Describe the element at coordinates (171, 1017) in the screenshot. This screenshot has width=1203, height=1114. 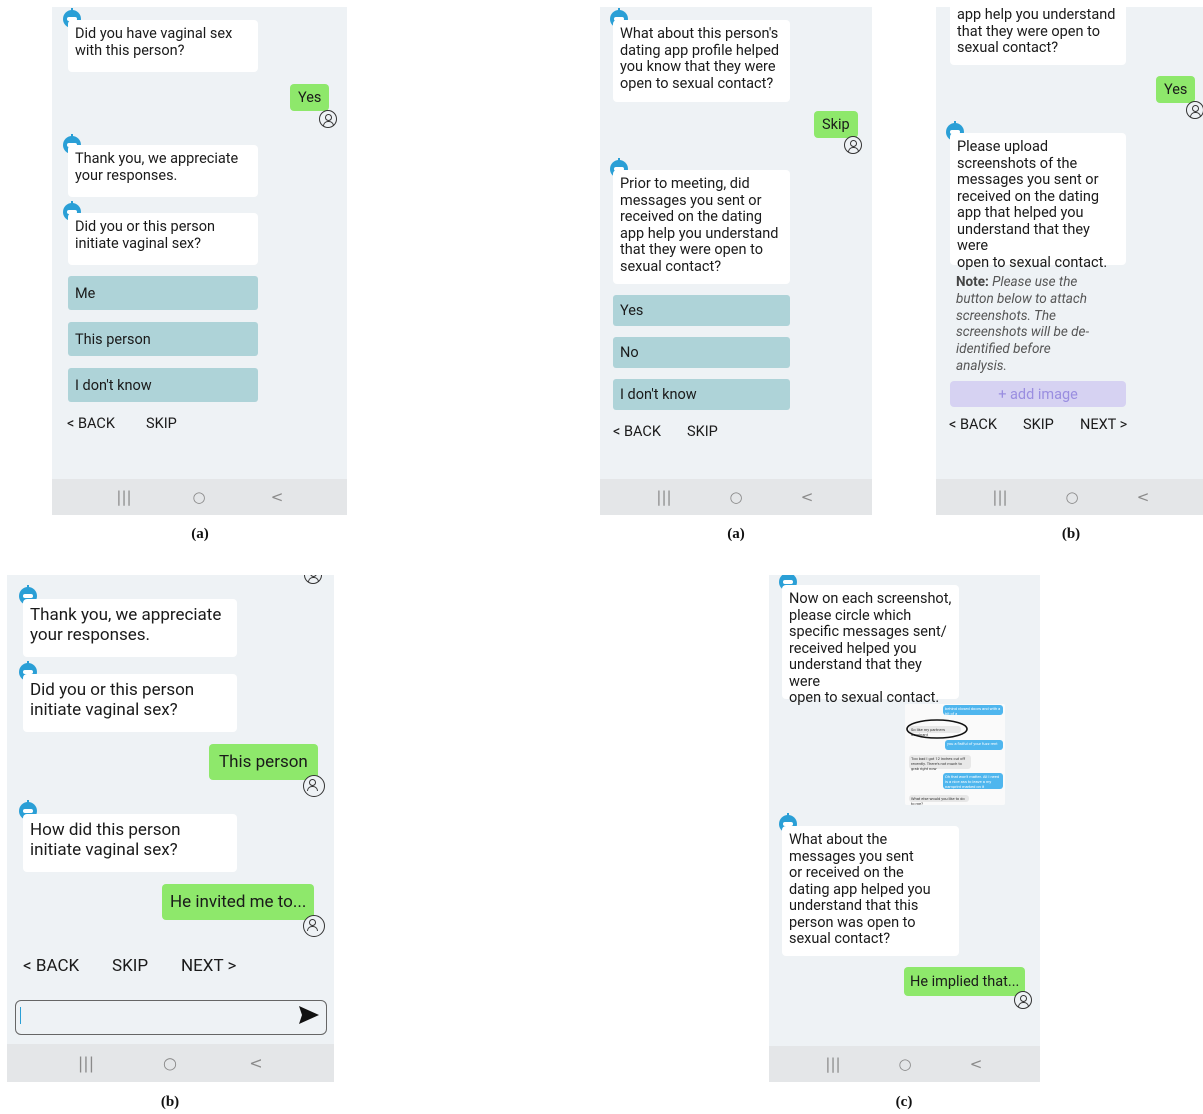
I see `message-input` at that location.